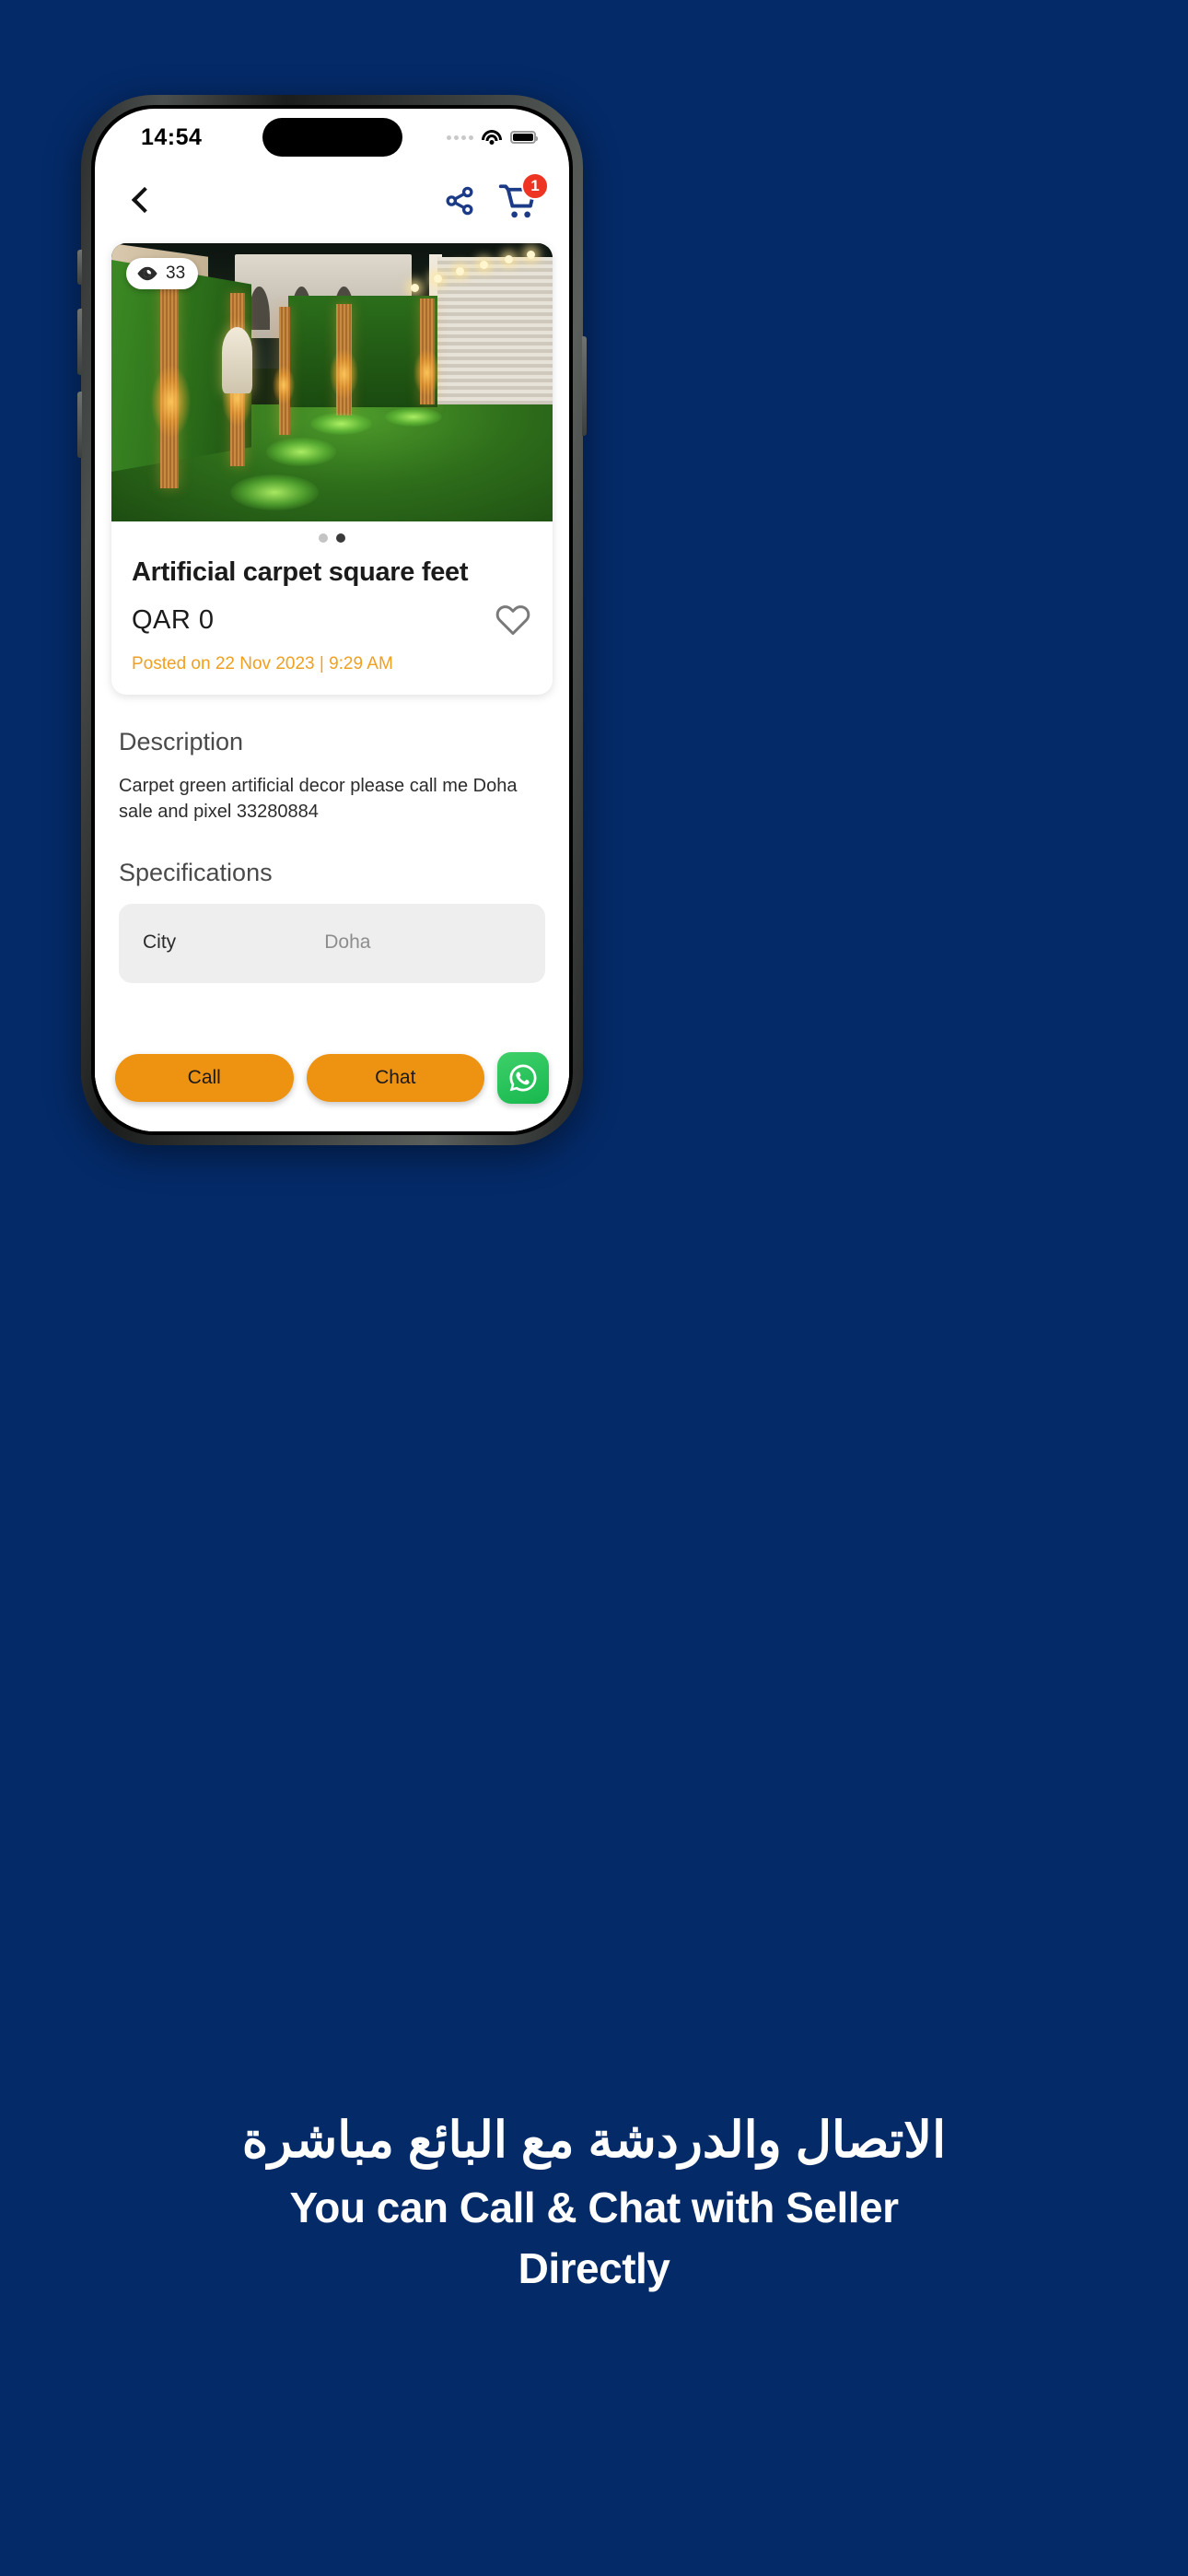  What do you see at coordinates (594, 2207) in the screenshot?
I see `caption-english-line1: You can Call & Chat with Seller` at bounding box center [594, 2207].